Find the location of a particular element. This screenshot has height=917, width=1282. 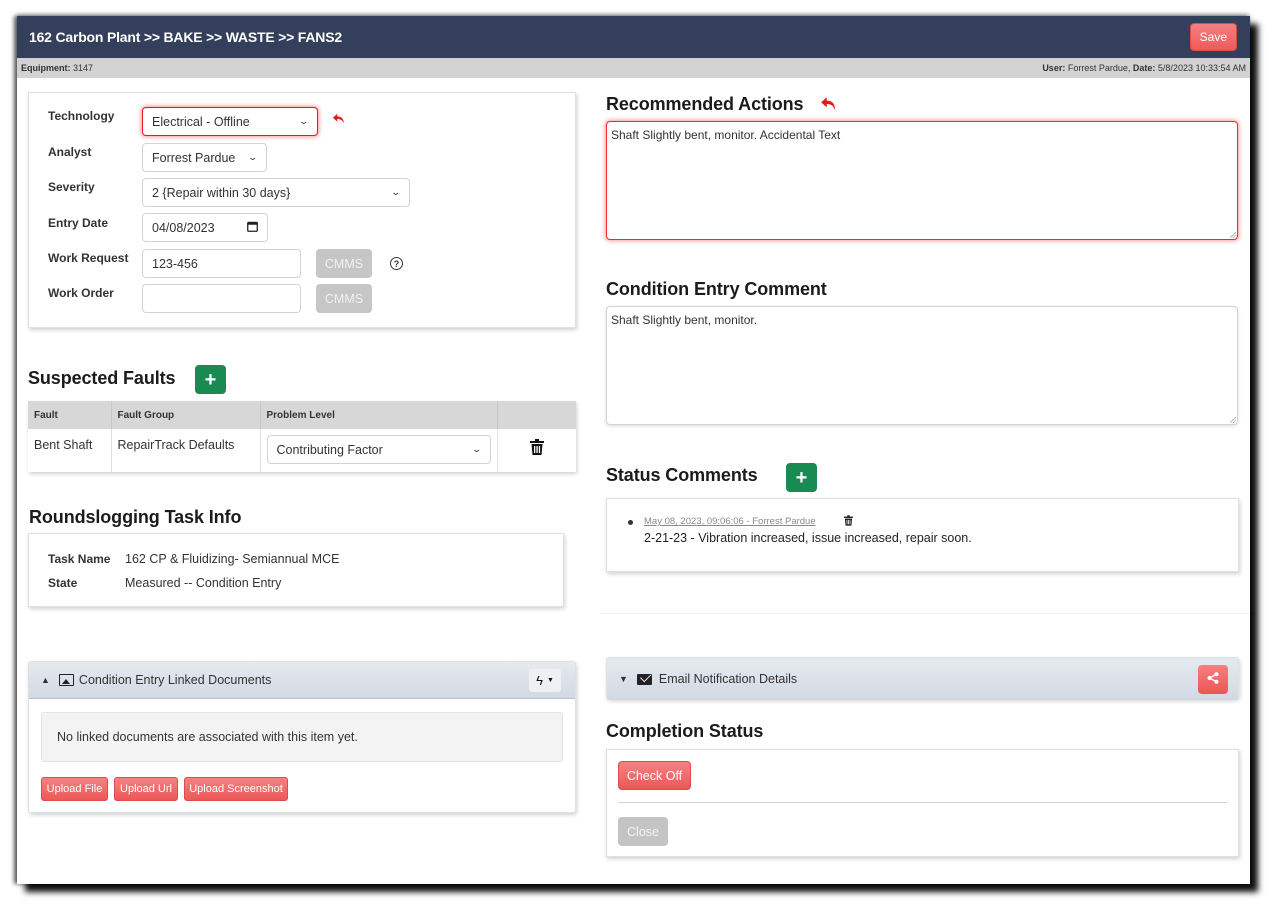

entry-date-label: Entry Date is located at coordinates (78, 223).